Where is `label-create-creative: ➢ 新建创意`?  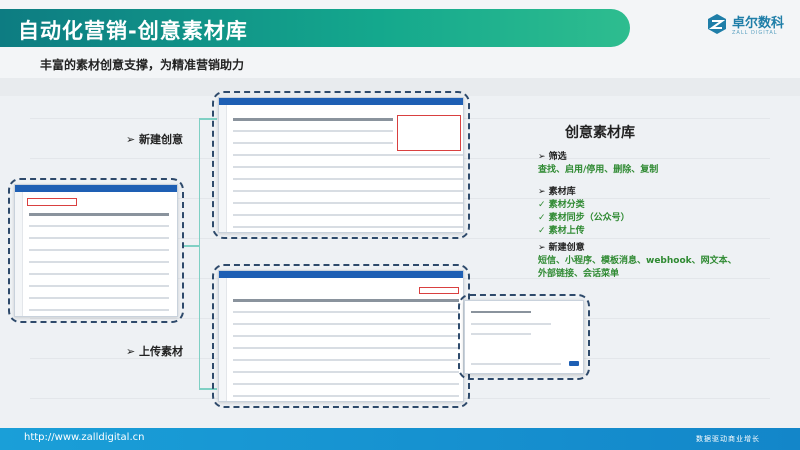 label-create-creative: ➢ 新建创意 is located at coordinates (155, 139).